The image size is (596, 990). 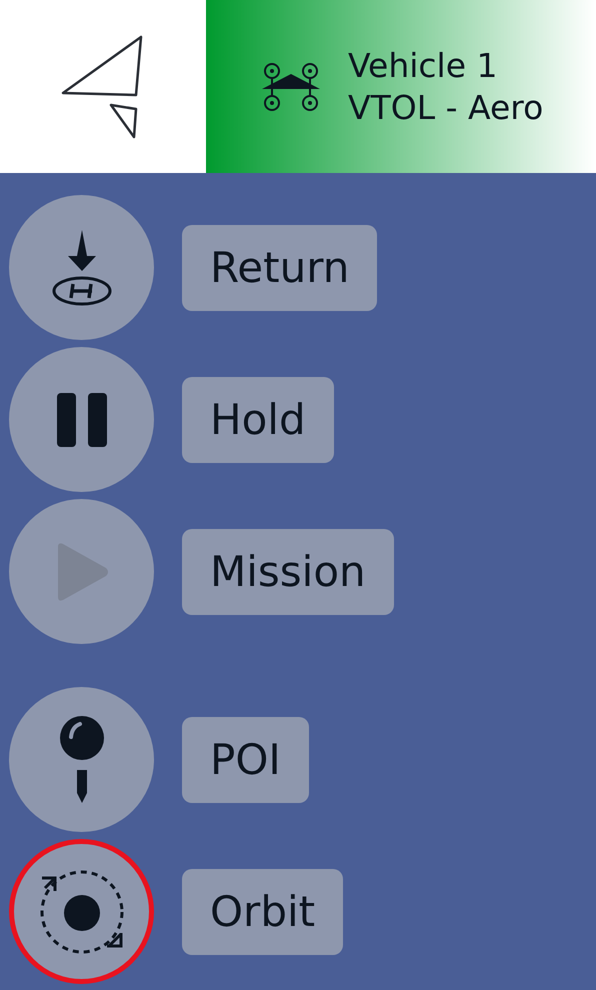 I want to click on vehicle-panel: Vehicle 1 VTOL - Aero, so click(x=401, y=86).